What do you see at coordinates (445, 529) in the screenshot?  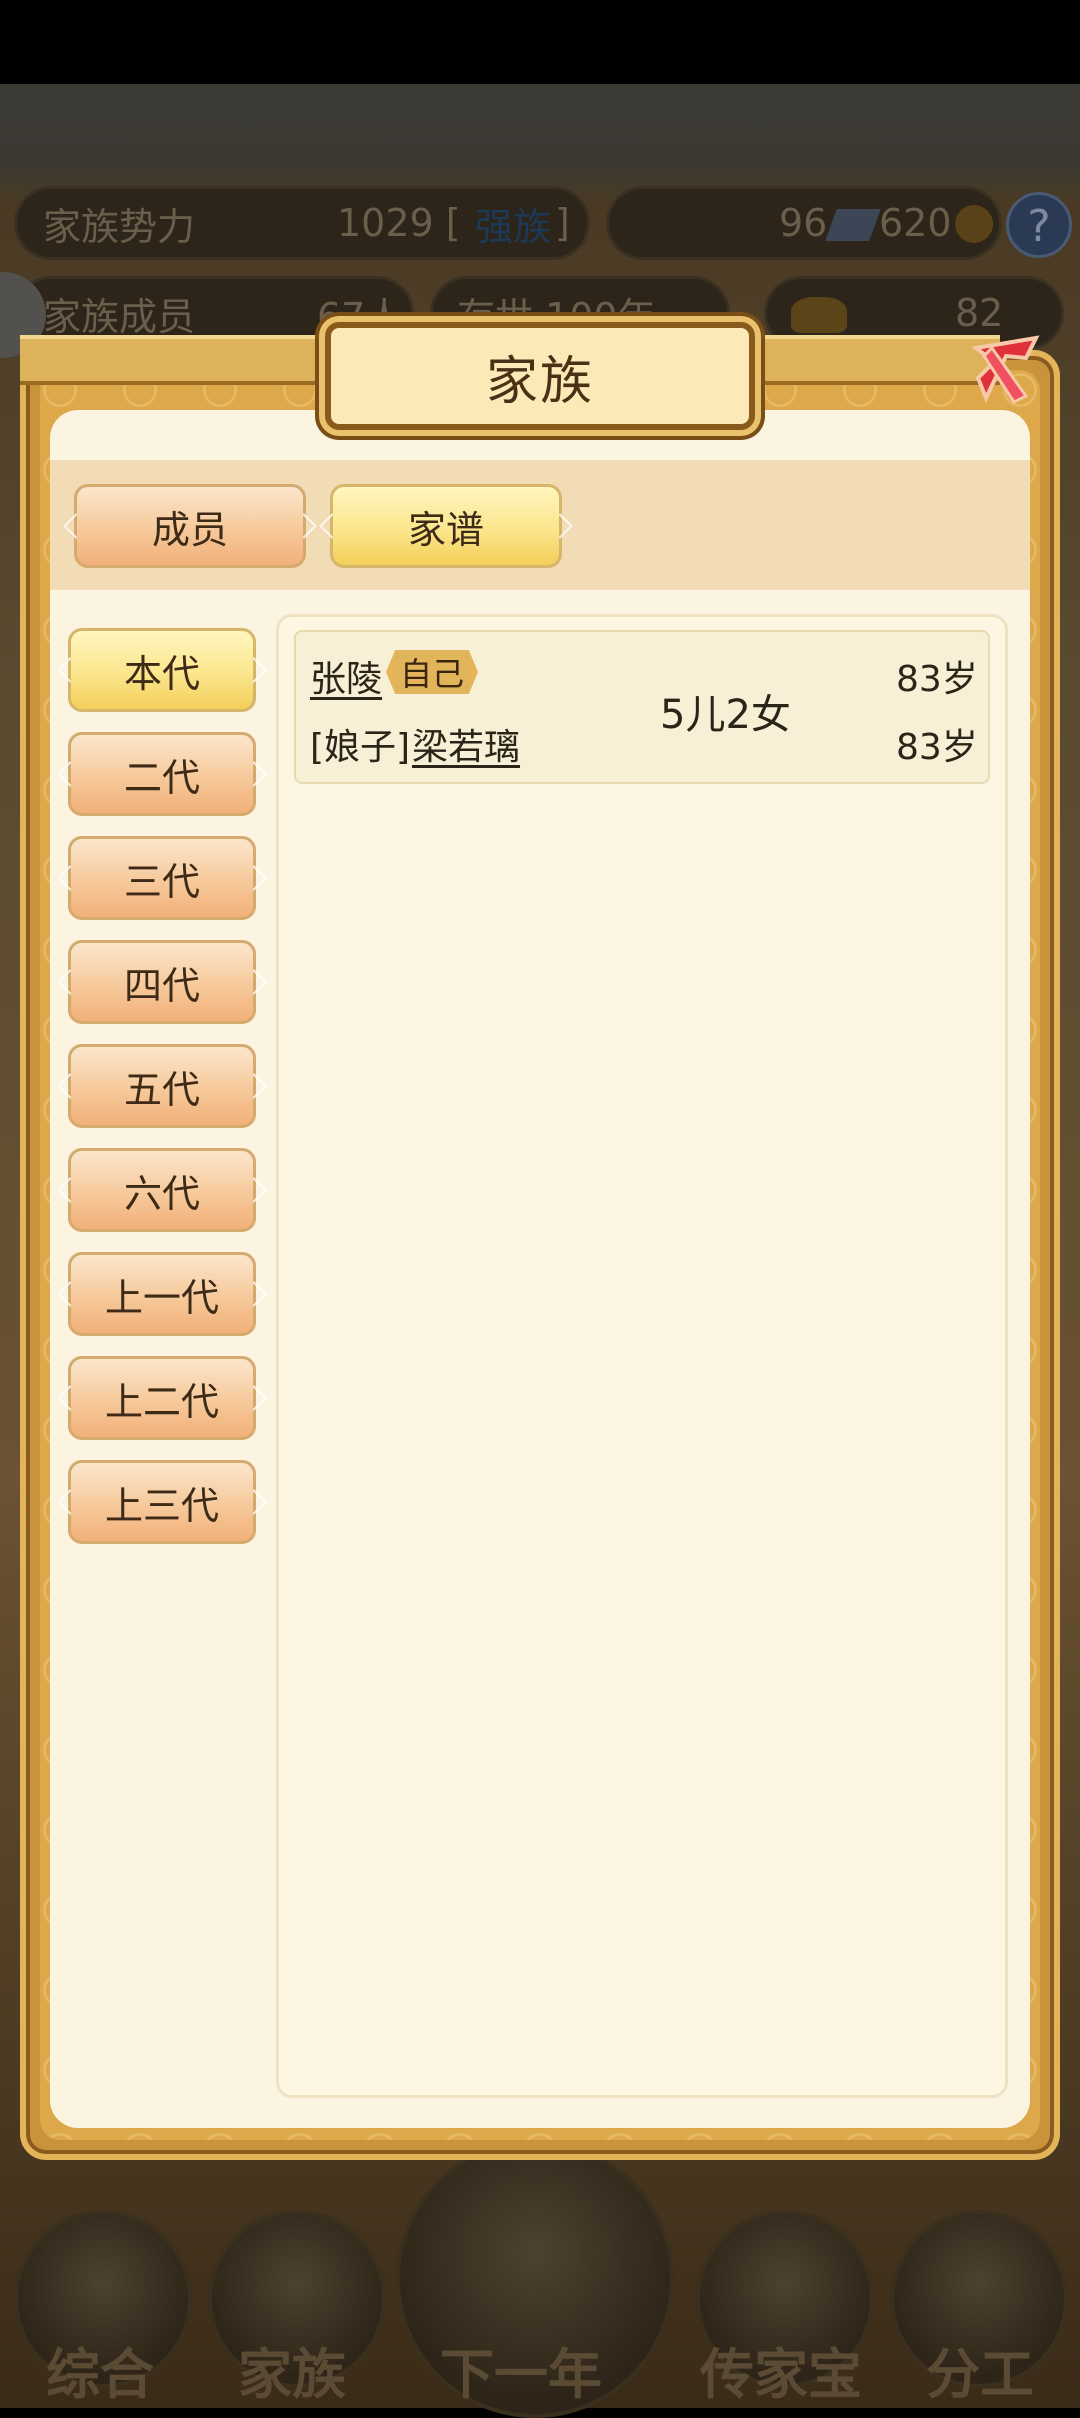 I see `tab-genealogy-label: 家谱` at bounding box center [445, 529].